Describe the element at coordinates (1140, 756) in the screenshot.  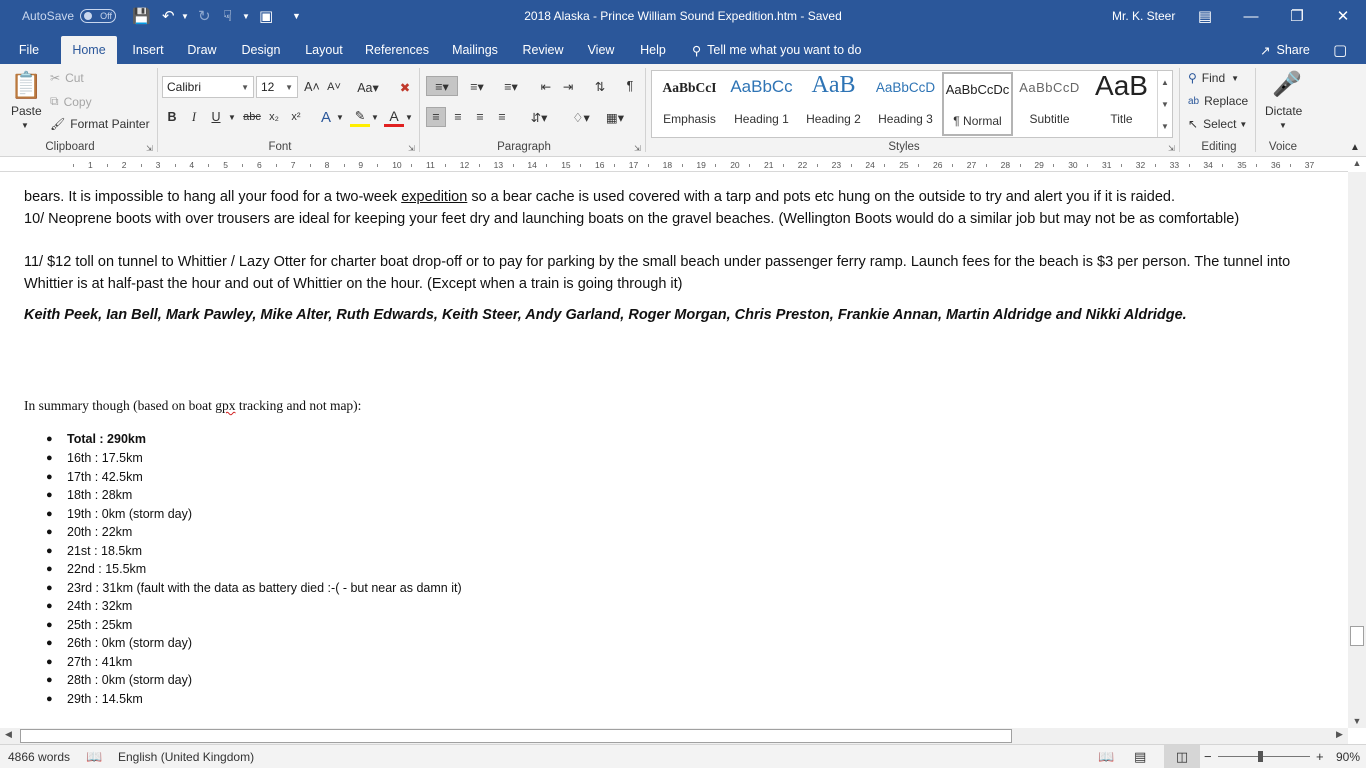
I see `print-layout-icon: ▤` at that location.